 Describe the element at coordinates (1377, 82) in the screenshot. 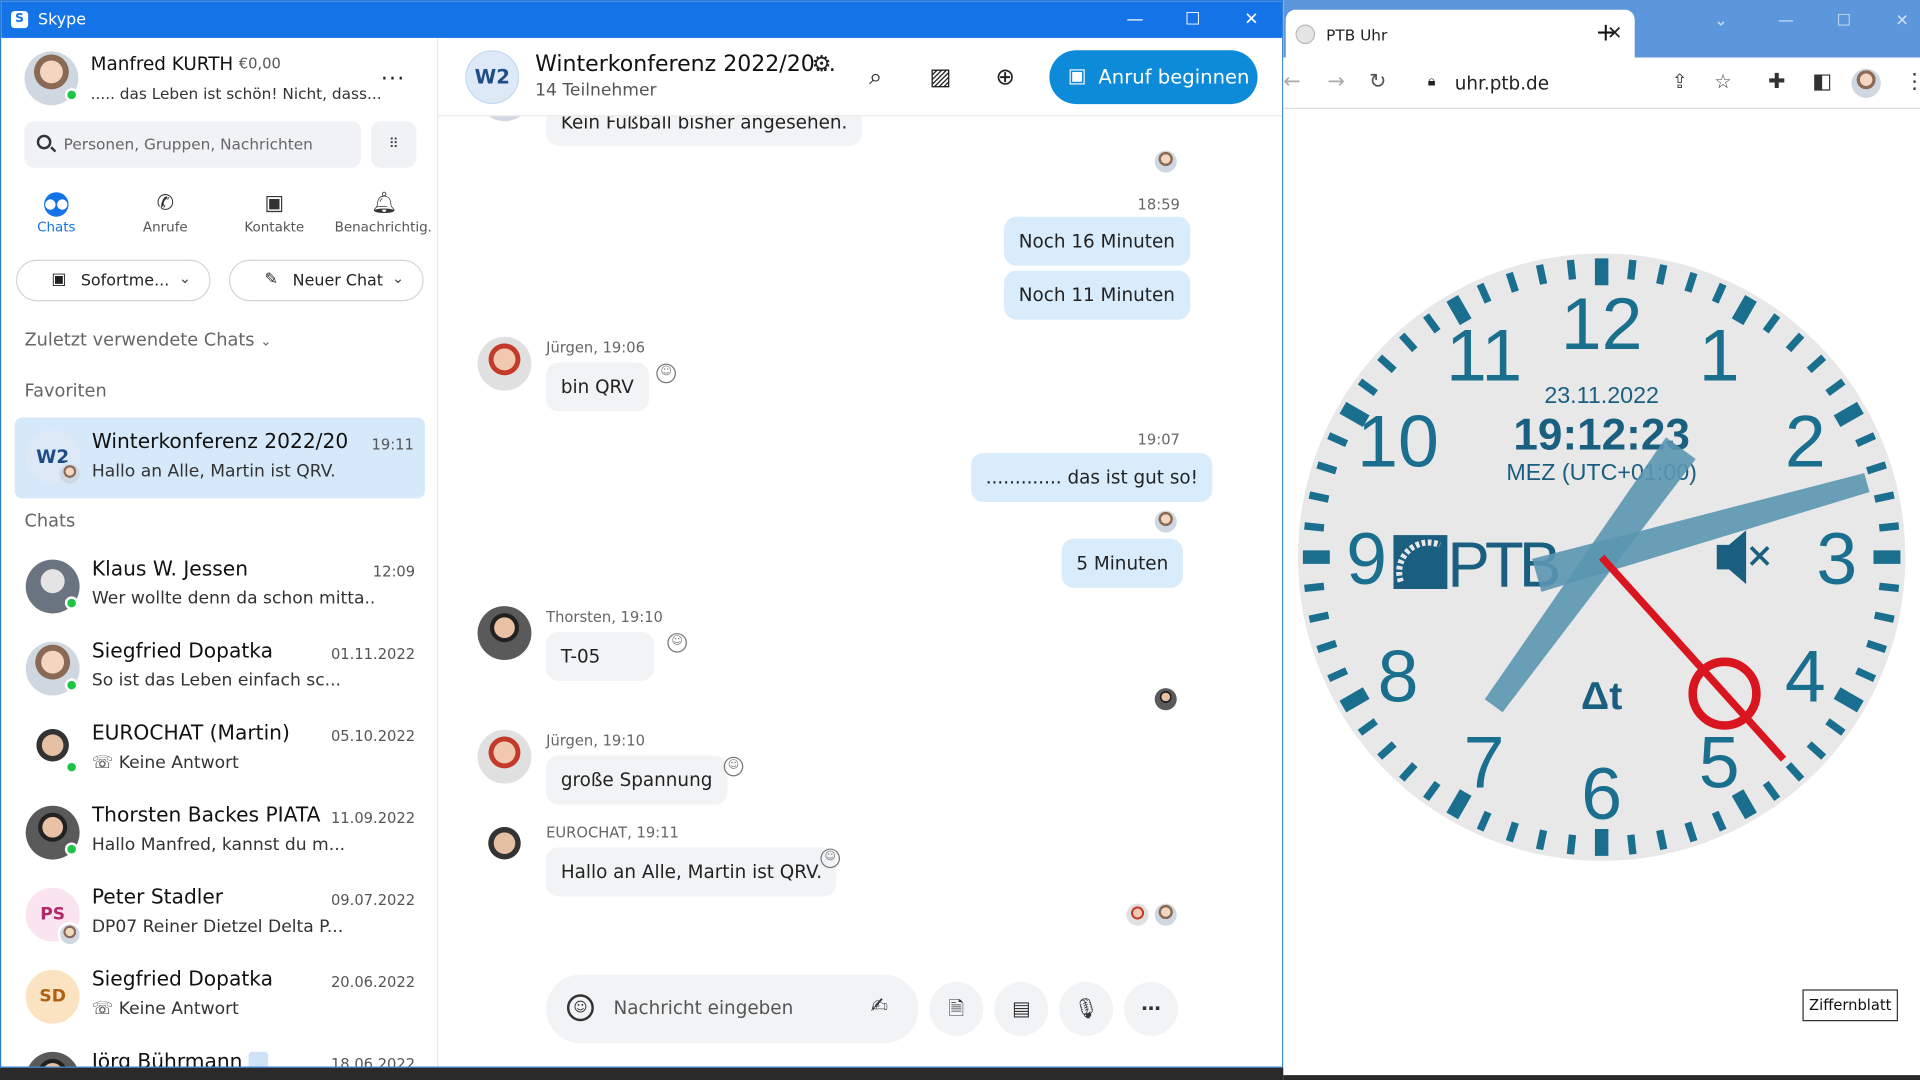

I see `reload-icon: ↻` at that location.